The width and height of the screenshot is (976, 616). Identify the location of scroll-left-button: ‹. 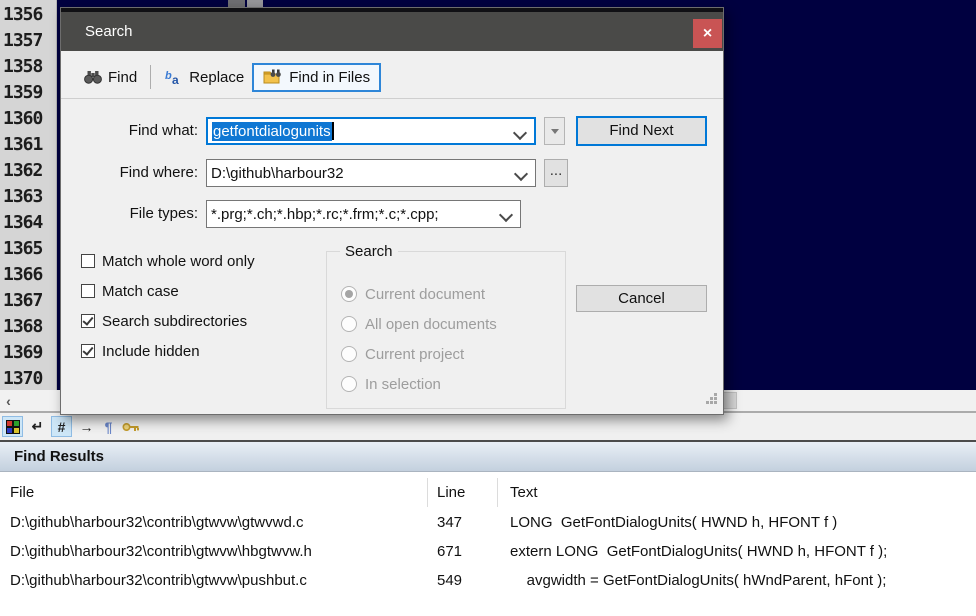
(8, 400).